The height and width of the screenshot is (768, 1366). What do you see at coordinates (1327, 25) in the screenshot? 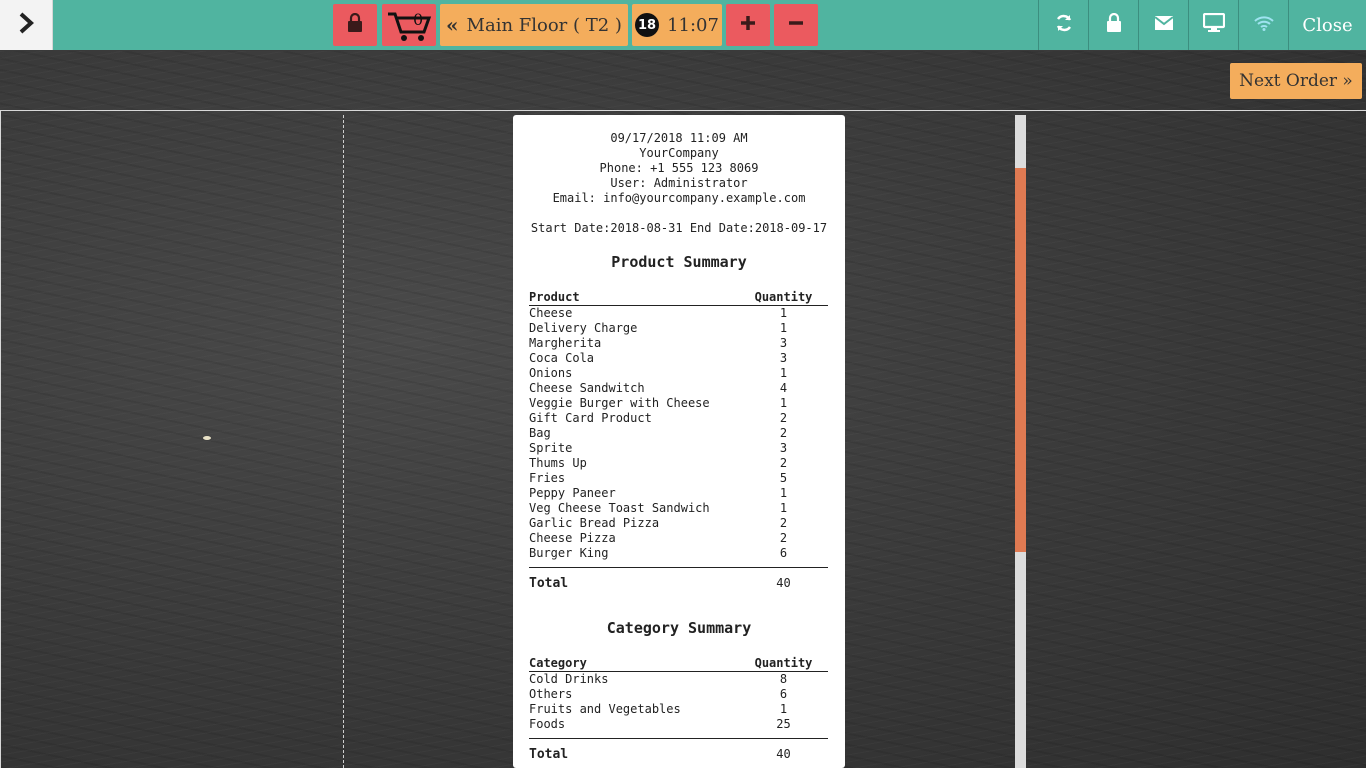
I see `close-button: Close` at bounding box center [1327, 25].